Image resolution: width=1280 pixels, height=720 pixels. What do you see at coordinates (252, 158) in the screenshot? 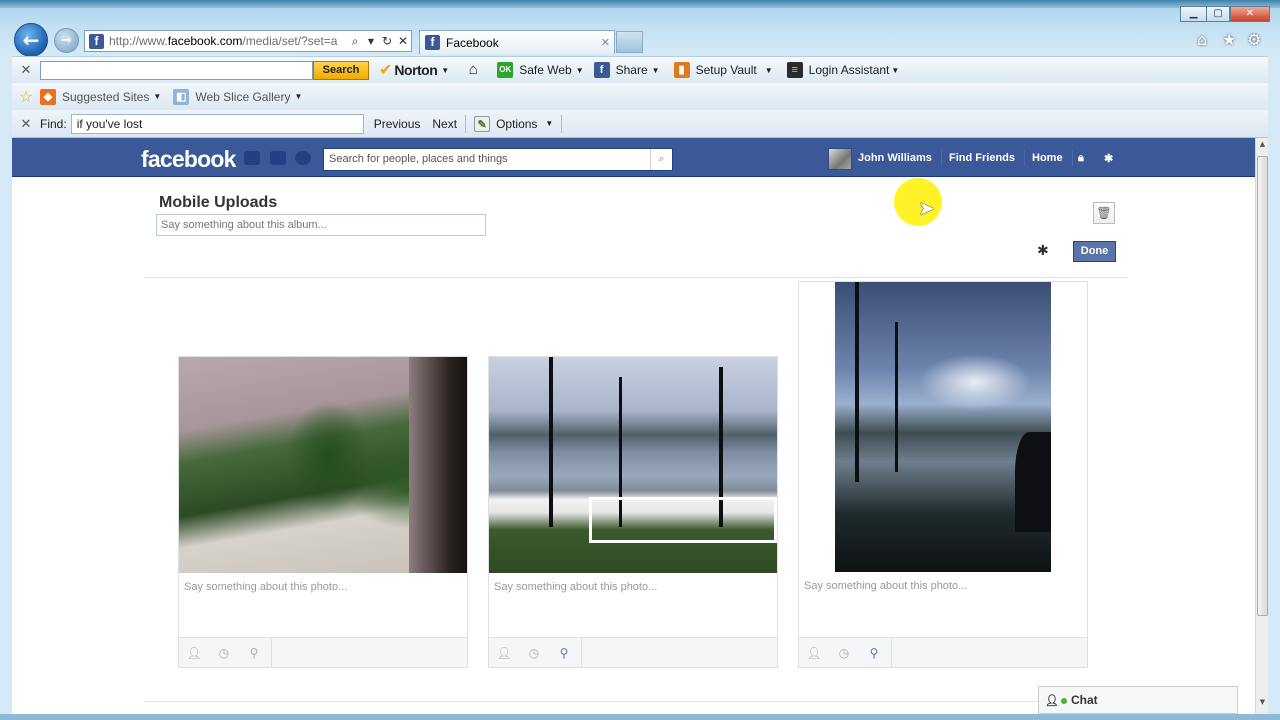
I see `friend-requests-icon` at bounding box center [252, 158].